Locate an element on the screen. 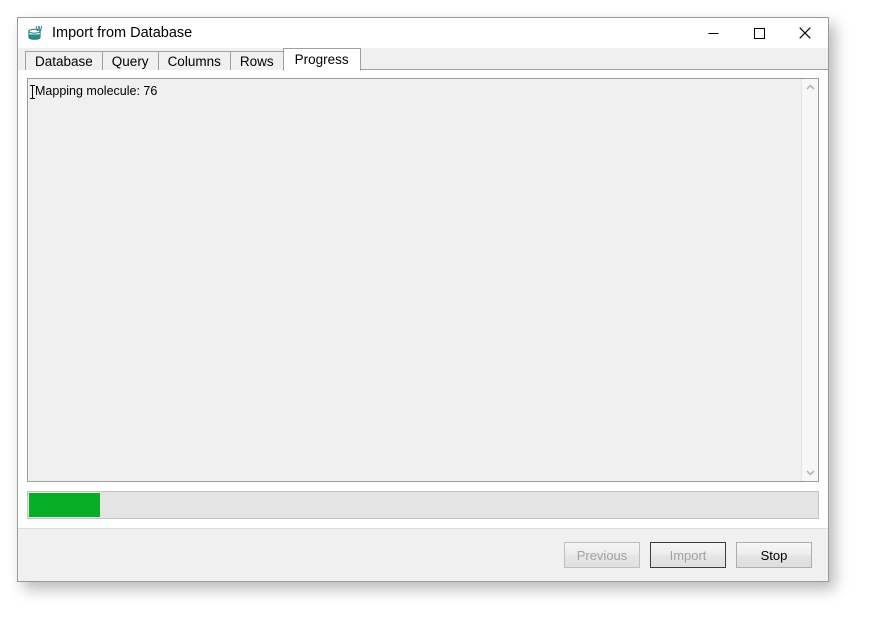 The image size is (882, 635). minimize-icon is located at coordinates (713, 33).